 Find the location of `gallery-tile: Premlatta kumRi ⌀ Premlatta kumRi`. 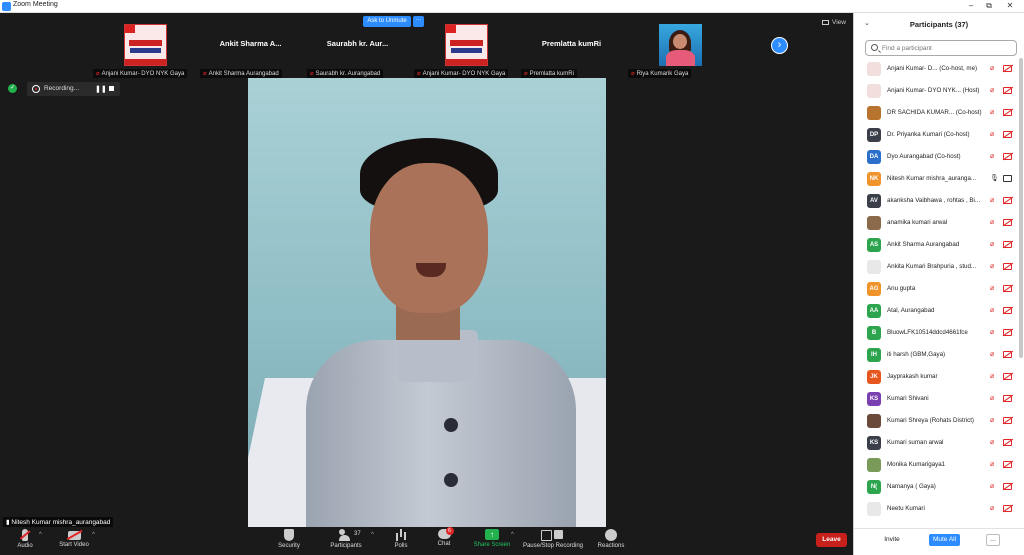

gallery-tile: Premlatta kumRi ⌀ Premlatta kumRi is located at coordinates (571, 46).